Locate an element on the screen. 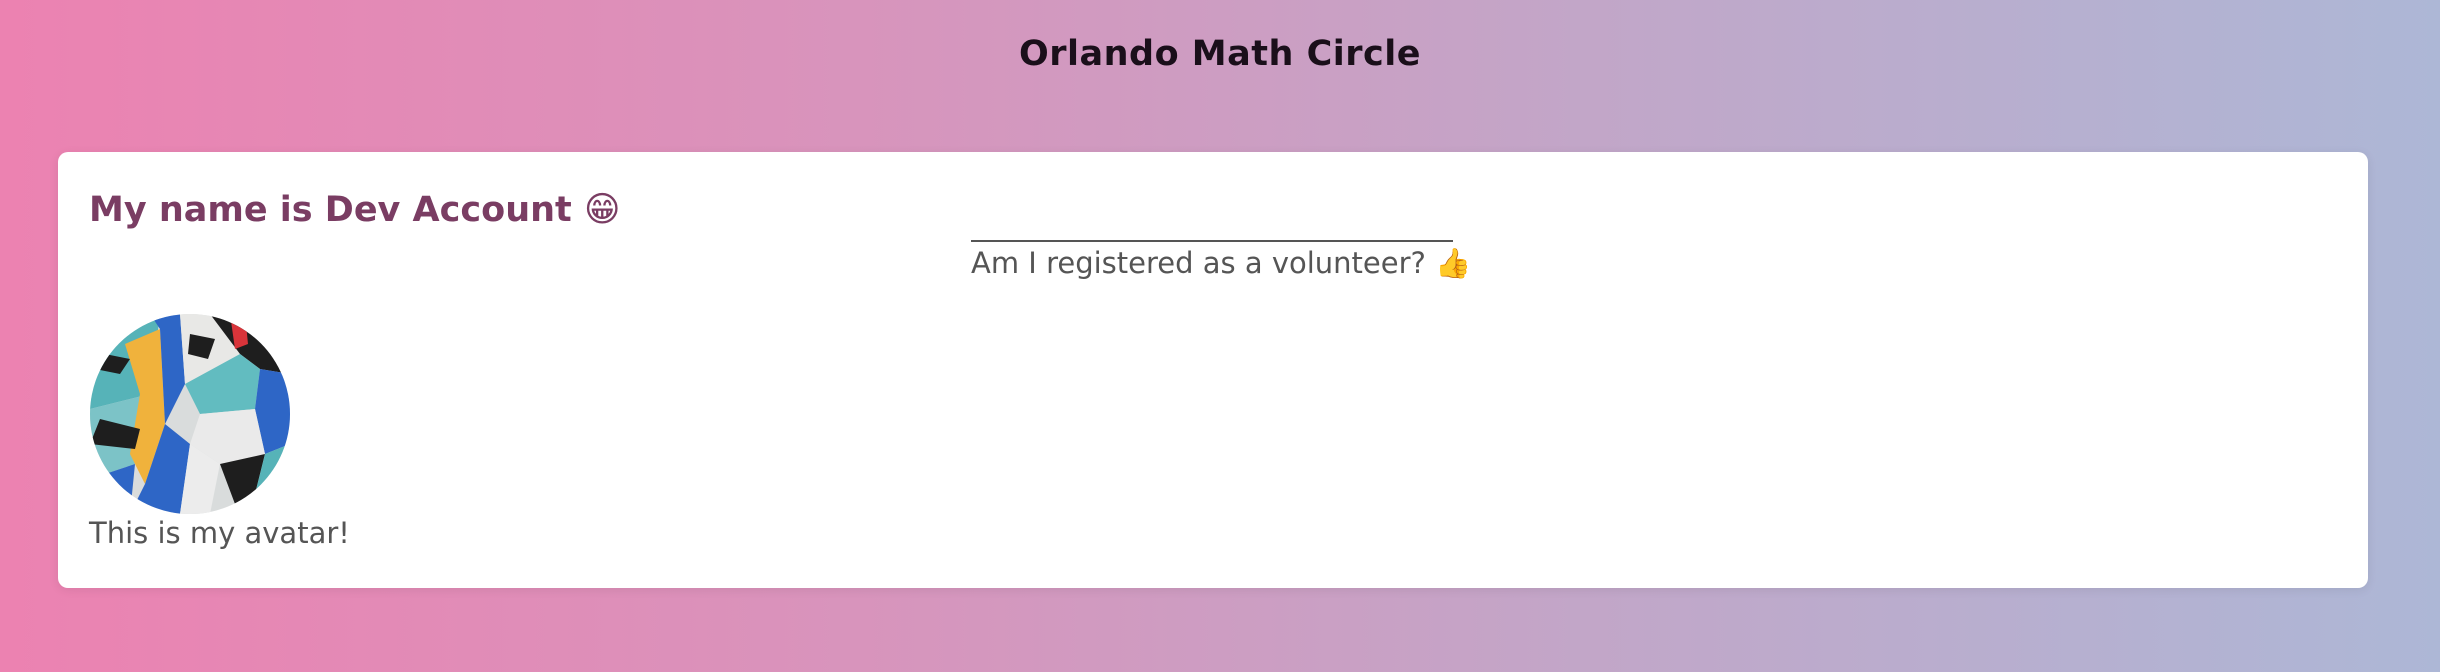  volunteer-status: Am I registered as a volunteer? 👍 is located at coordinates (1221, 260).